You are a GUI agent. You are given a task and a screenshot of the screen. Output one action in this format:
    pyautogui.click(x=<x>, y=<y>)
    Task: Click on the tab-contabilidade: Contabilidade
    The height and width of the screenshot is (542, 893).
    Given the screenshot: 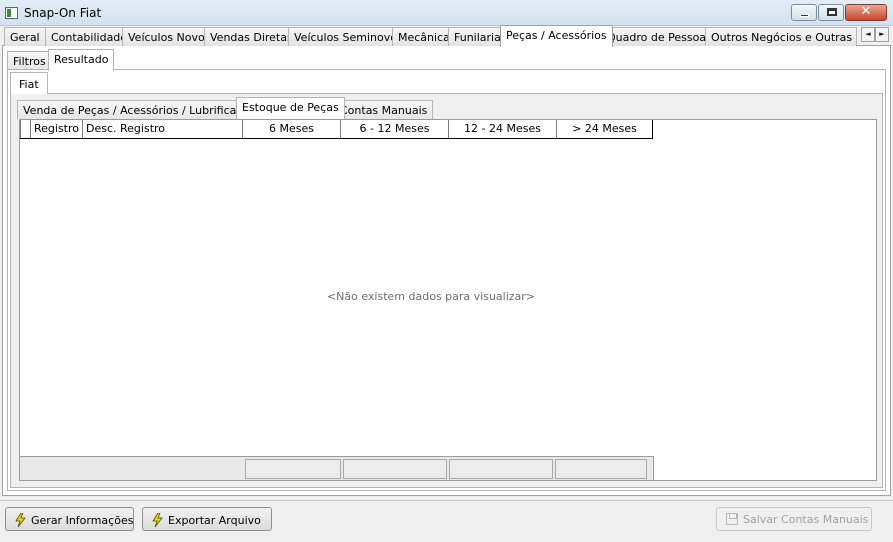 What is the action you would take?
    pyautogui.click(x=89, y=36)
    